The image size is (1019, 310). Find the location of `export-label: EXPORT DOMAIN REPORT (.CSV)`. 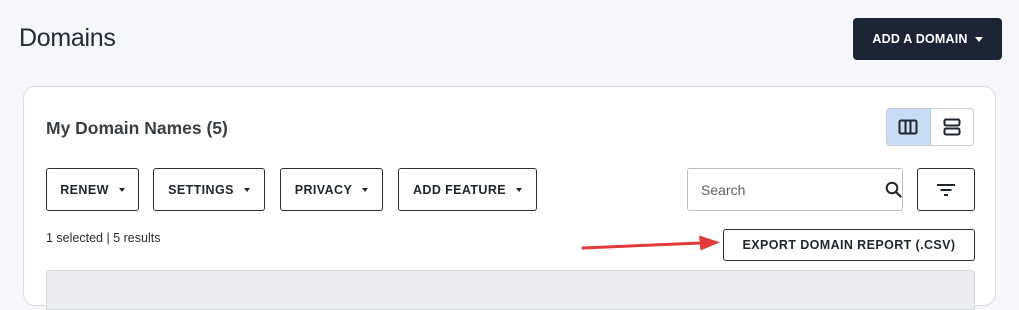

export-label: EXPORT DOMAIN REPORT (.CSV) is located at coordinates (849, 245).